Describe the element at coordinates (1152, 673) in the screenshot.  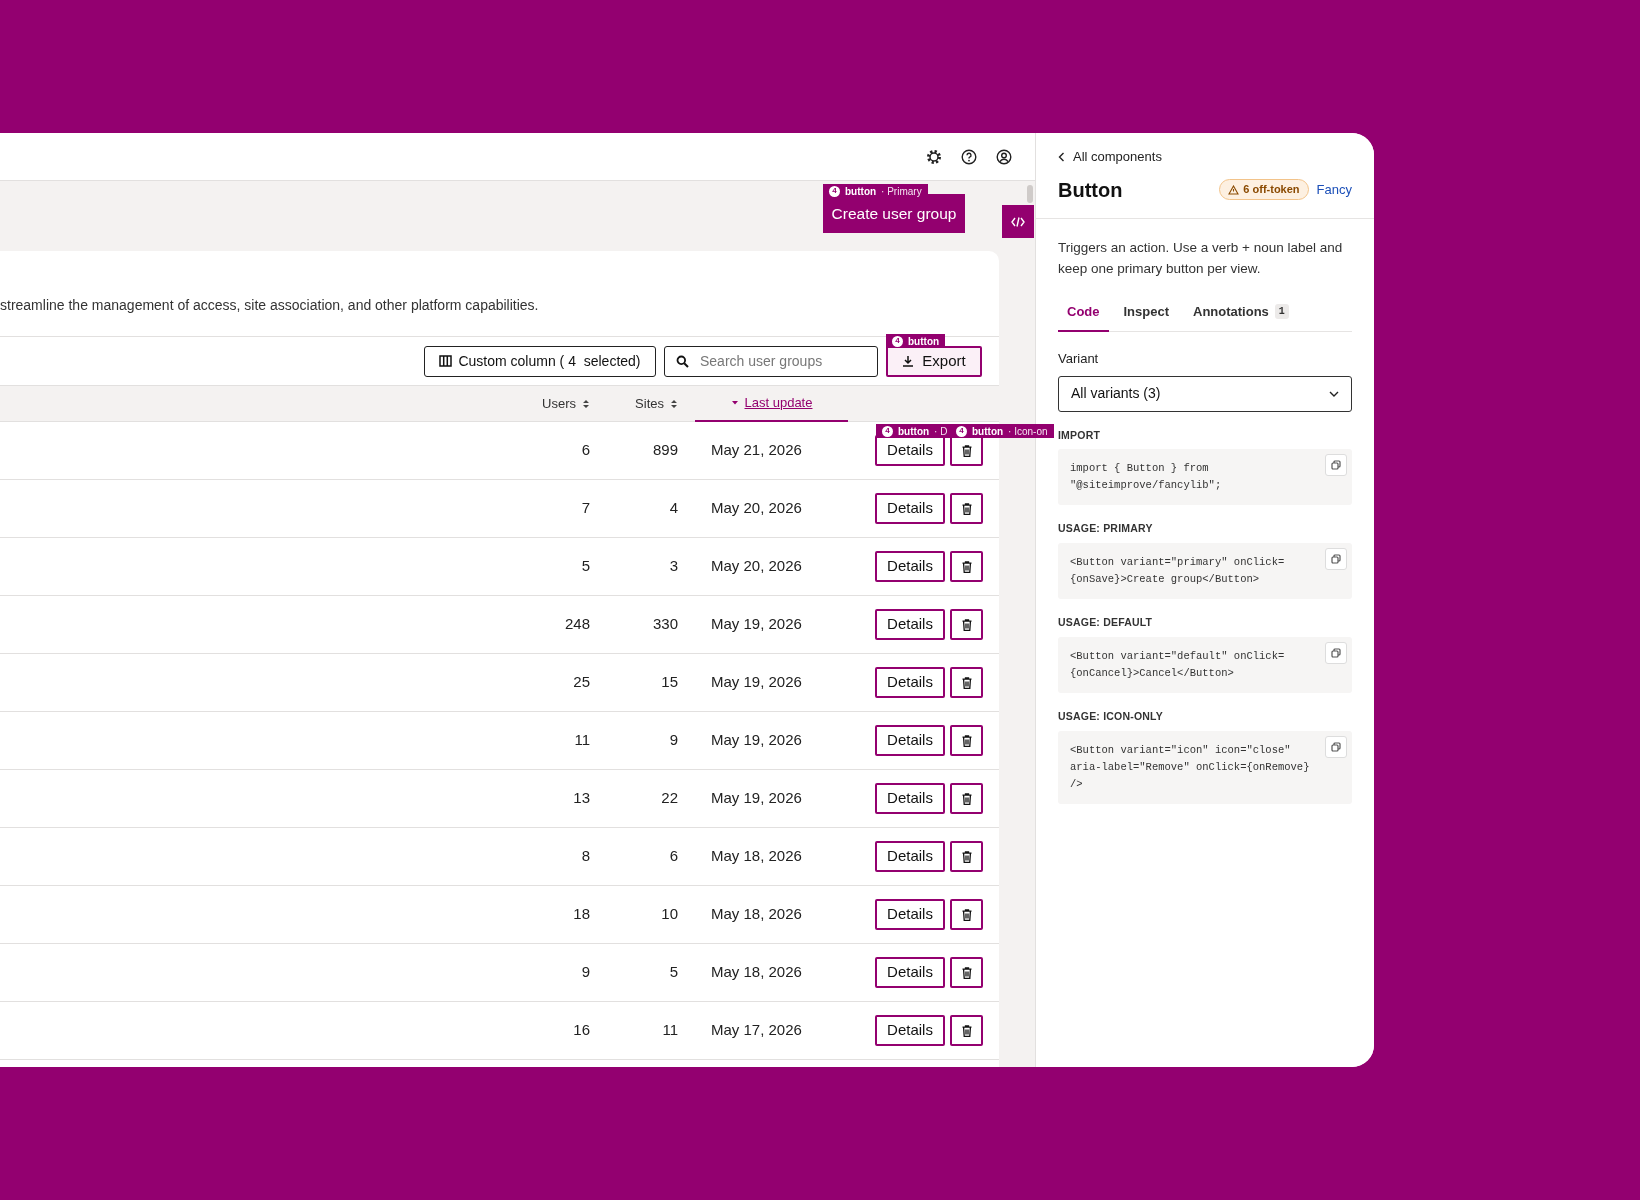
I see `code-line: {onCancel}>Cancel</Button>` at that location.